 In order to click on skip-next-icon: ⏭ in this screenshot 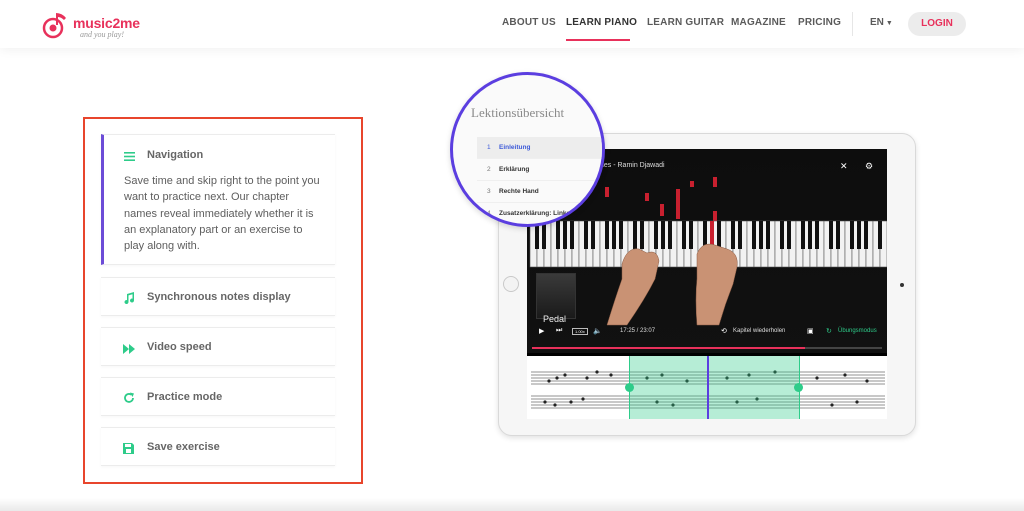, I will do `click(559, 331)`.